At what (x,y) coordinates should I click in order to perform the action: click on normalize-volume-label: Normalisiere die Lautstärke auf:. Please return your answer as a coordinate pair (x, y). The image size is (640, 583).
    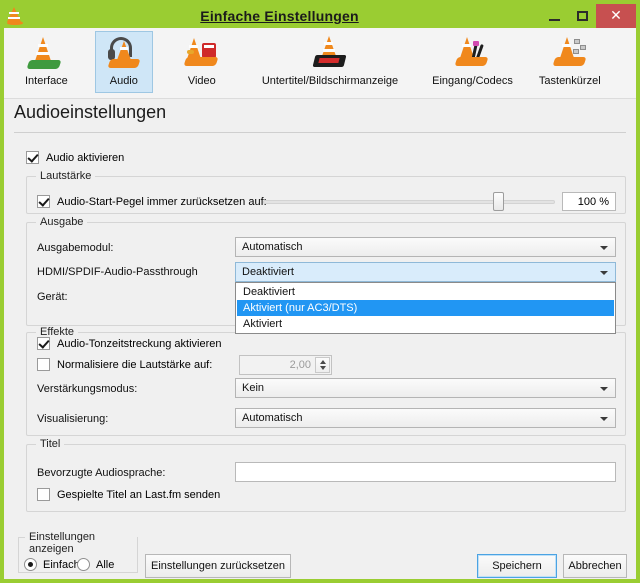
    Looking at the image, I should click on (135, 364).